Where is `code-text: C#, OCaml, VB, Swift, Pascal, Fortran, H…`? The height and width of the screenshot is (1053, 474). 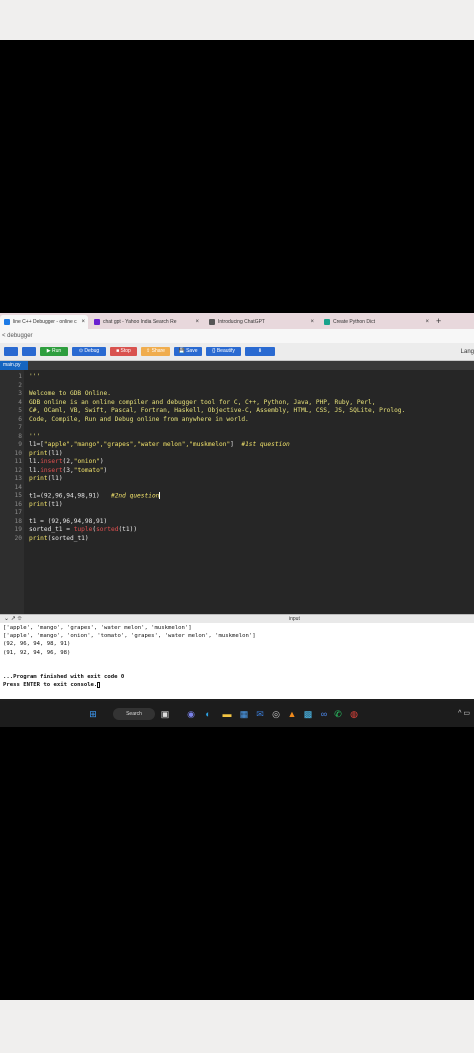 code-text: C#, OCaml, VB, Swift, Pascal, Fortran, H… is located at coordinates (217, 411).